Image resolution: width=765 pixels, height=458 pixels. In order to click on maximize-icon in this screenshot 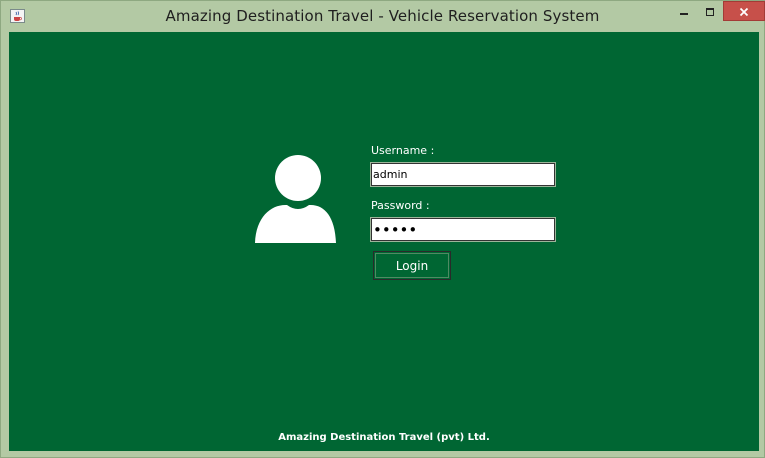, I will do `click(710, 11)`.